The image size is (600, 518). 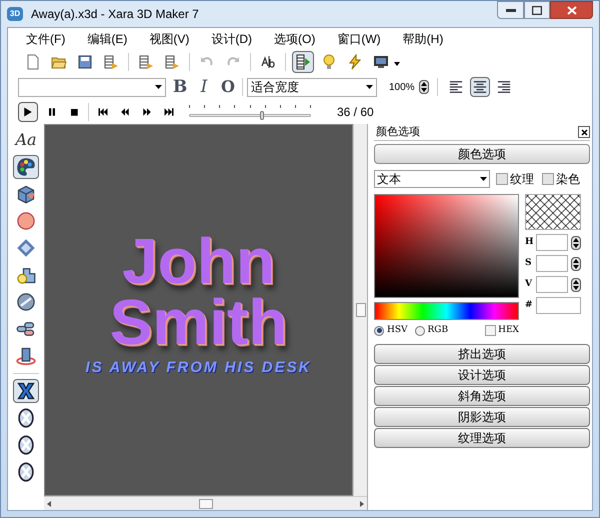 What do you see at coordinates (381, 62) in the screenshot?
I see `monitor-icon` at bounding box center [381, 62].